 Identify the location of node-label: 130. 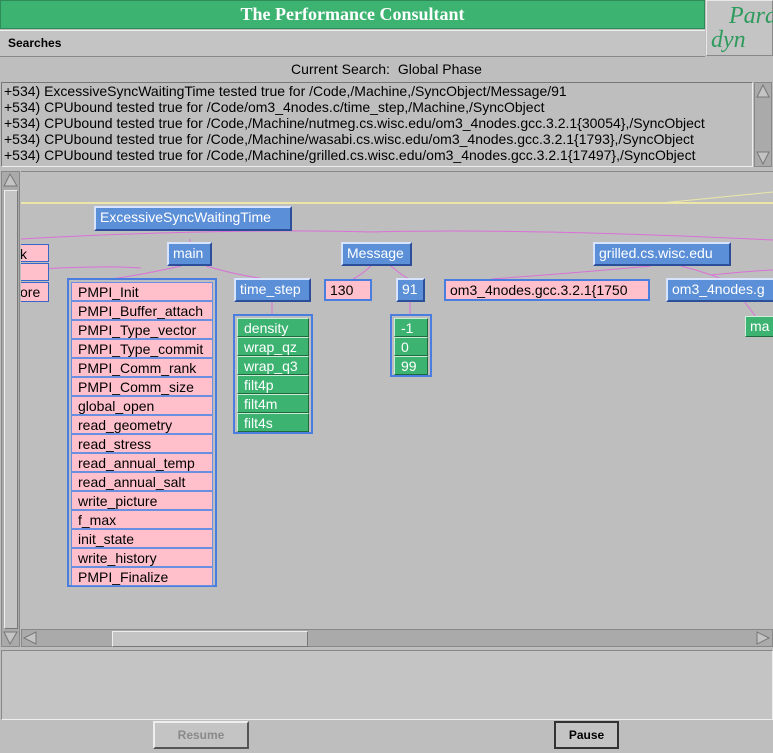
(342, 290).